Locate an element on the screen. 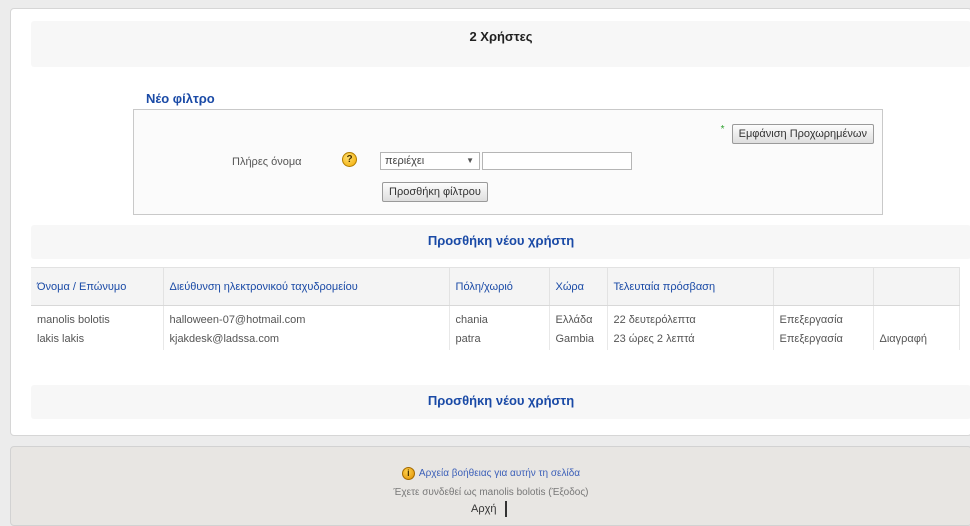 The width and height of the screenshot is (970, 526). user-last-access: 22 δευτερόλεπτα is located at coordinates (690, 316).